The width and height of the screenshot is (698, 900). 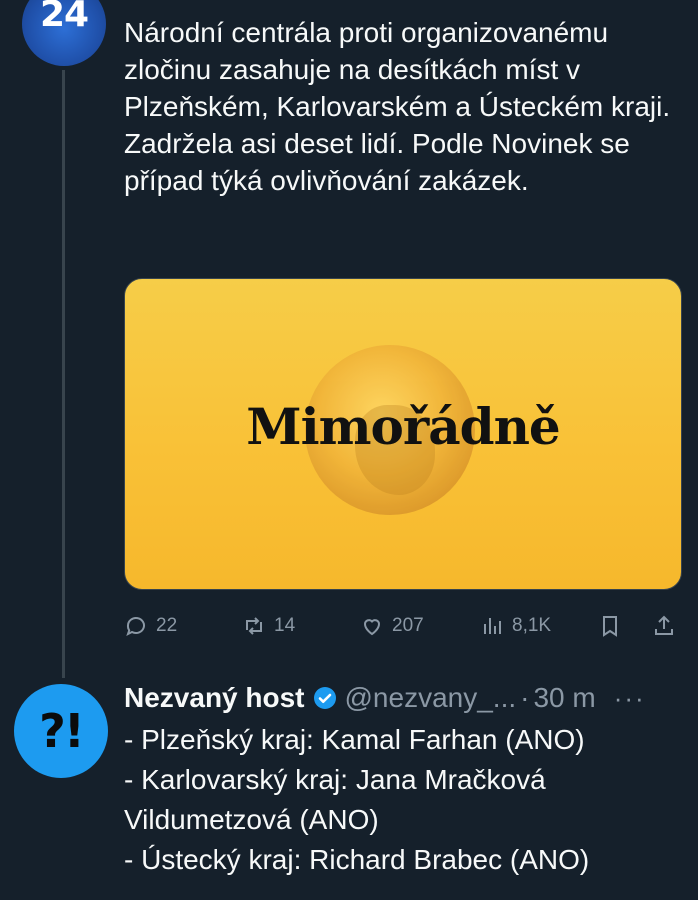 I want to click on avatar-text: 24, so click(x=64, y=17).